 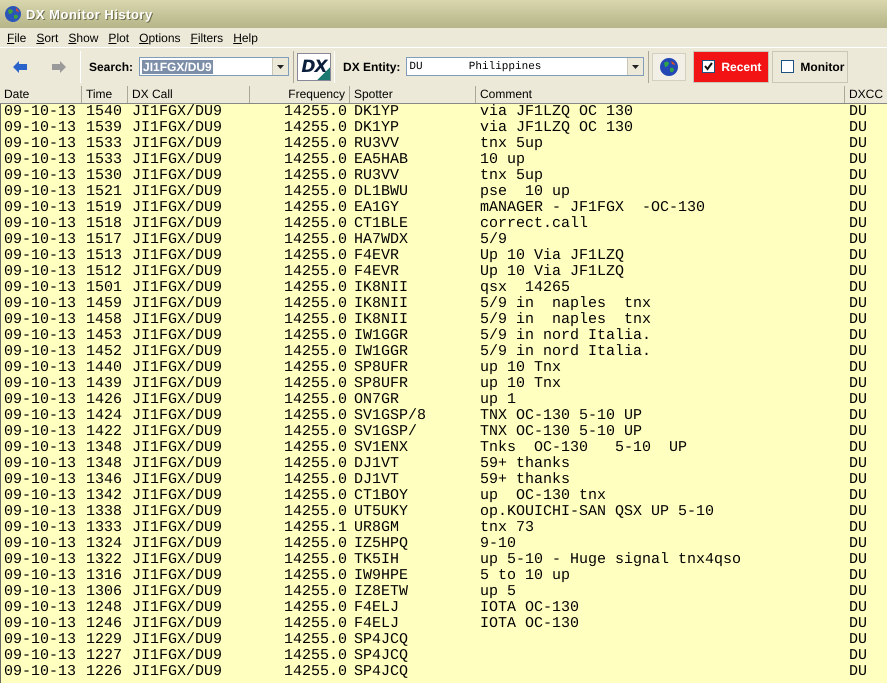 What do you see at coordinates (565, 304) in the screenshot?
I see `table-cell-text: 5/9 in naples tnx` at bounding box center [565, 304].